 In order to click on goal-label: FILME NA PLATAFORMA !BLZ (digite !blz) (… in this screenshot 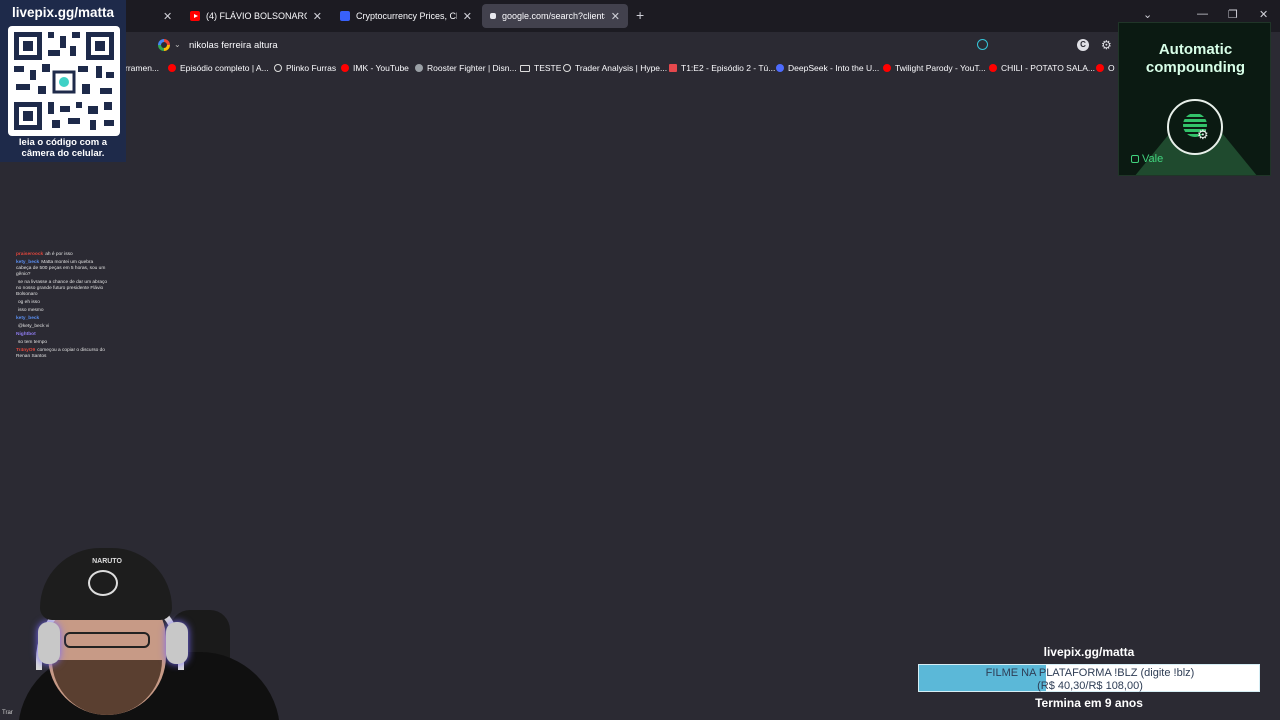, I will do `click(1090, 680)`.